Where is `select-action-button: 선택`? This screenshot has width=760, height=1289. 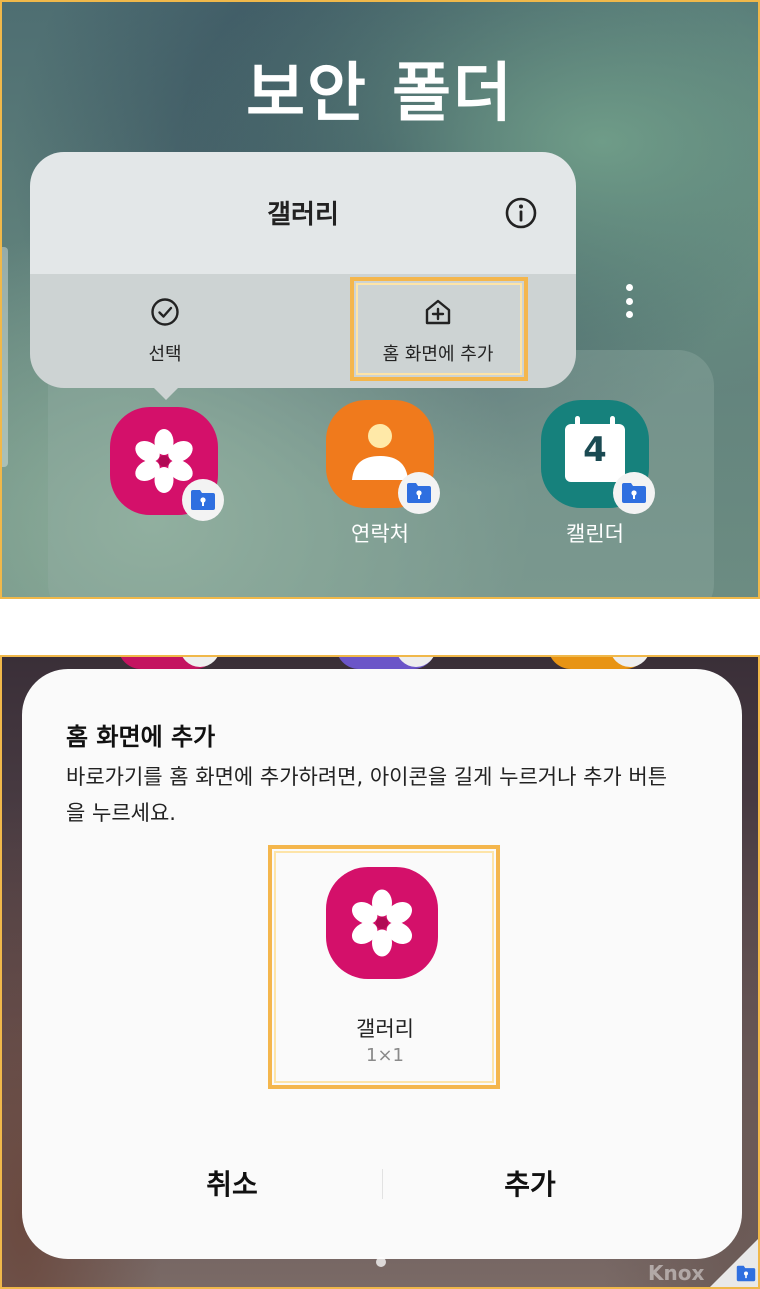 select-action-button: 선택 is located at coordinates (165, 331).